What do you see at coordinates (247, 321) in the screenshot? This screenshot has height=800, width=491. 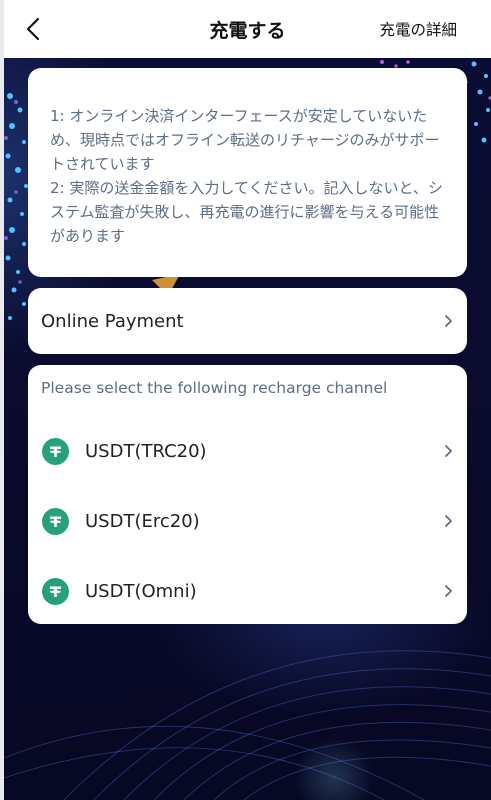 I see `online-payment-row: Online Payment` at bounding box center [247, 321].